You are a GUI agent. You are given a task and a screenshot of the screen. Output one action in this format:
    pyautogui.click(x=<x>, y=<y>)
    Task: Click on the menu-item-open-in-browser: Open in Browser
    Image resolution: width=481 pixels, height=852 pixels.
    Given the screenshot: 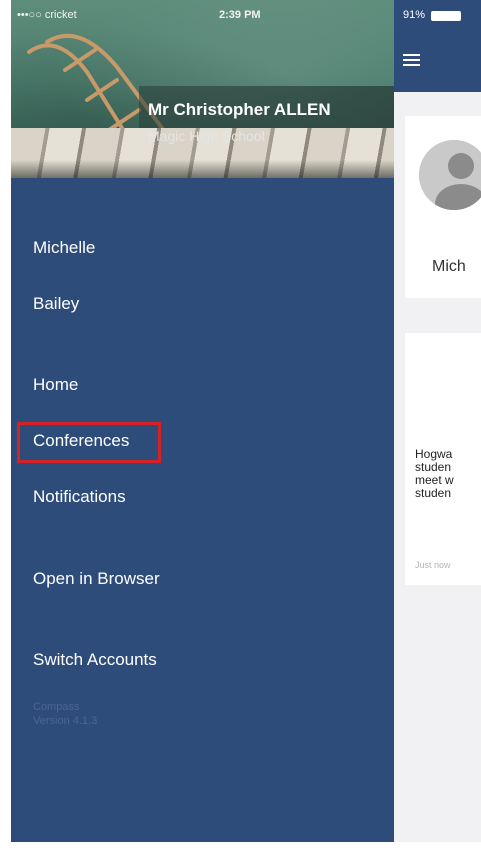 What is the action you would take?
    pyautogui.click(x=96, y=579)
    